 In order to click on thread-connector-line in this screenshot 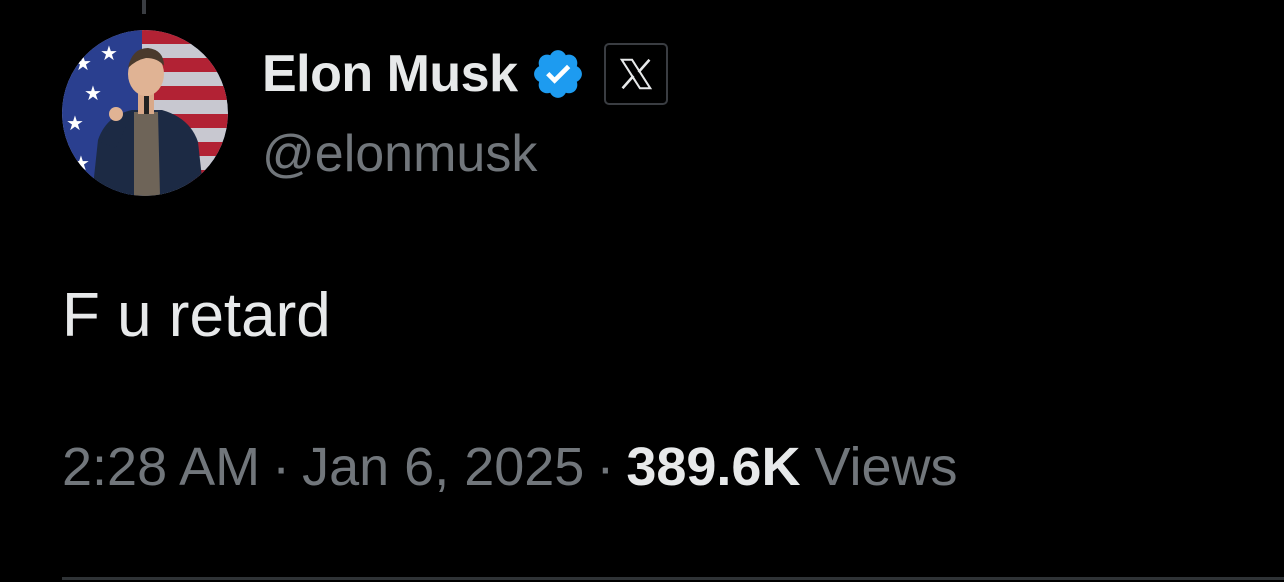, I will do `click(144, 7)`.